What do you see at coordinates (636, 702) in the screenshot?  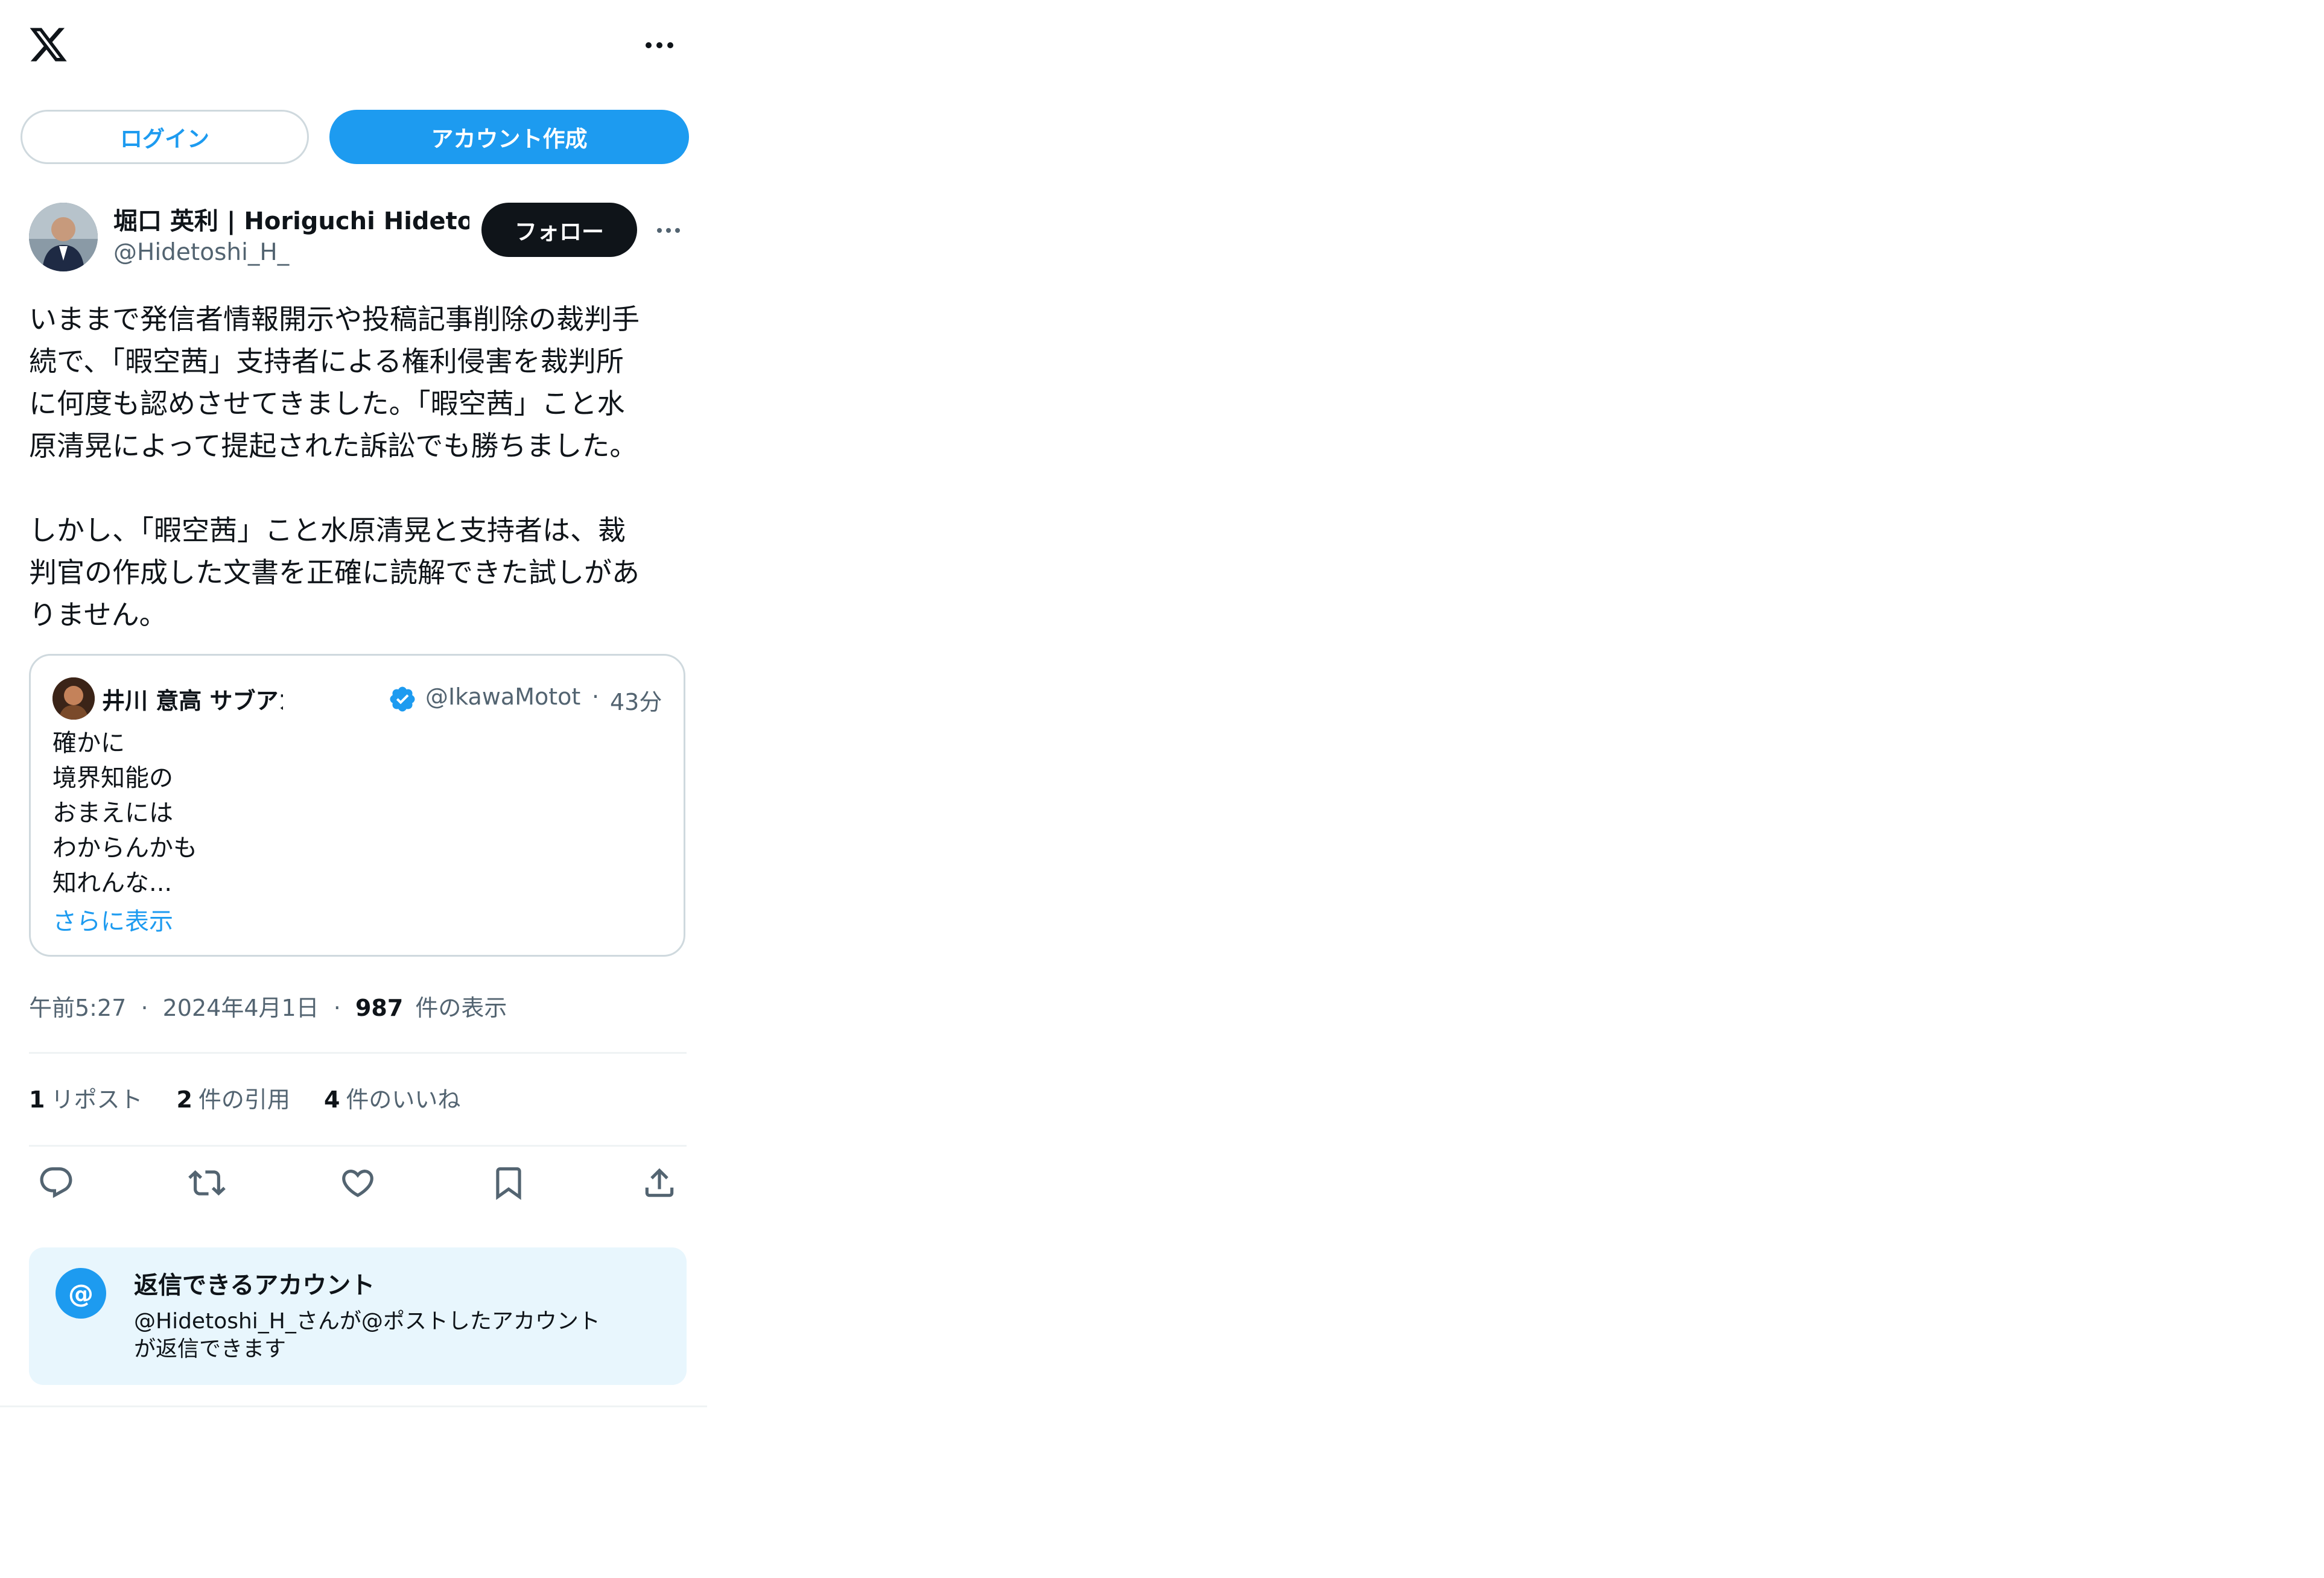 I see `quote-time: 43分` at bounding box center [636, 702].